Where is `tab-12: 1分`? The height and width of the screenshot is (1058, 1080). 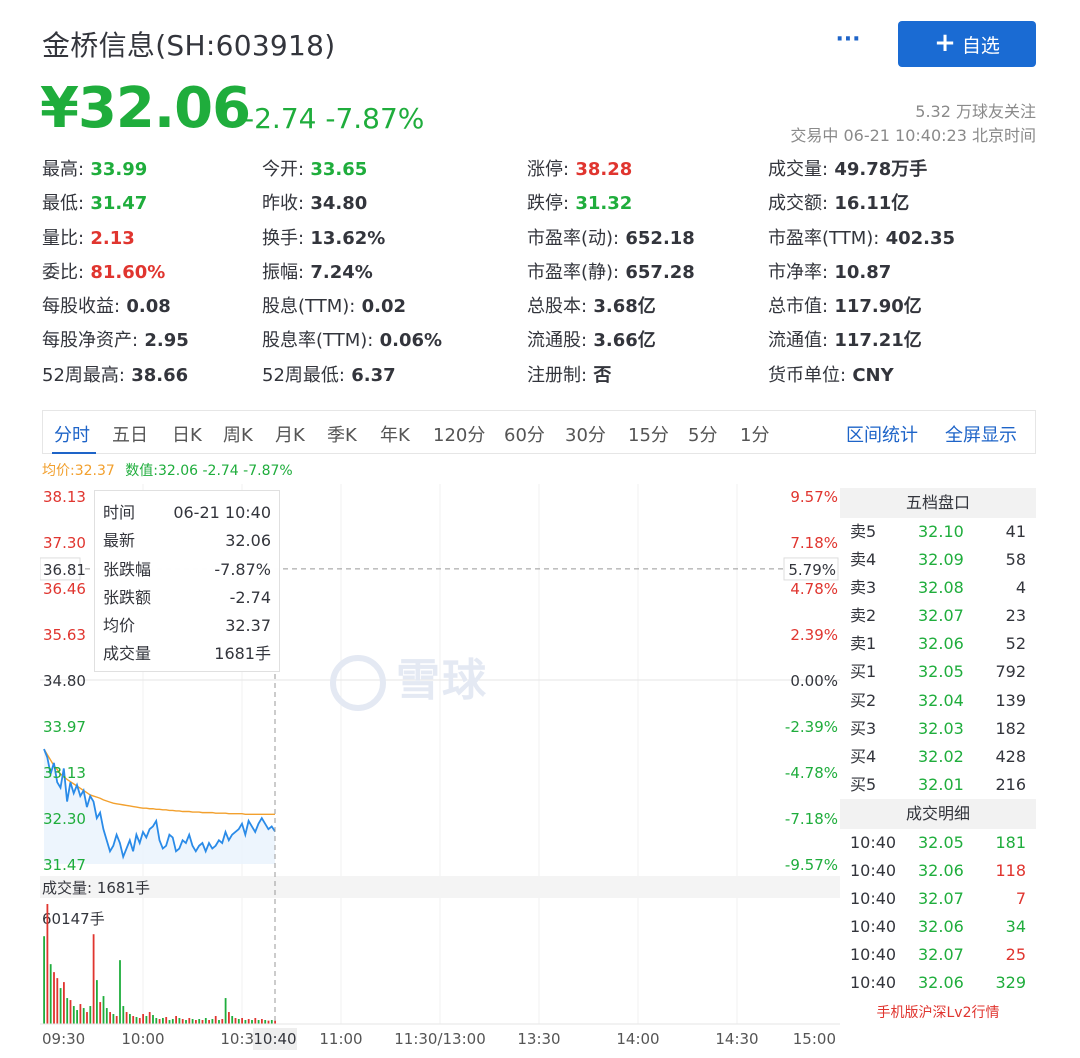 tab-12: 1分 is located at coordinates (754, 434).